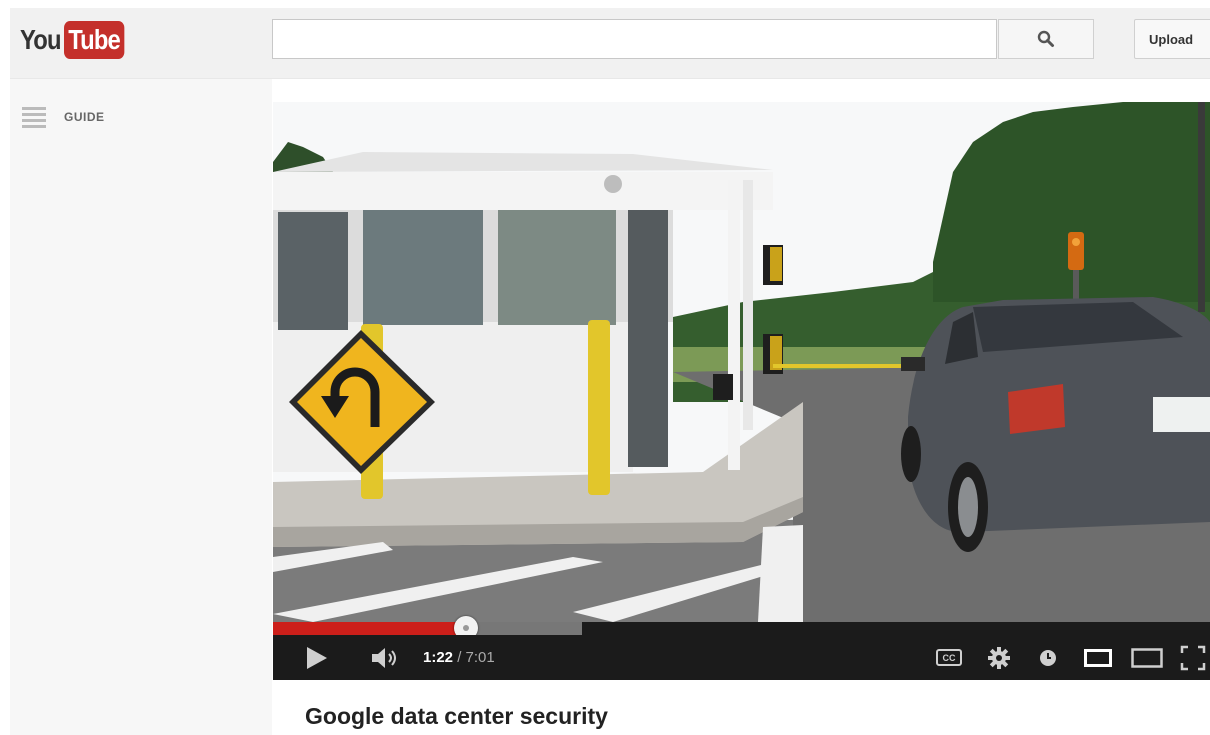 The width and height of the screenshot is (1210, 735). I want to click on masthead: You Tube Upload, so click(610, 43).